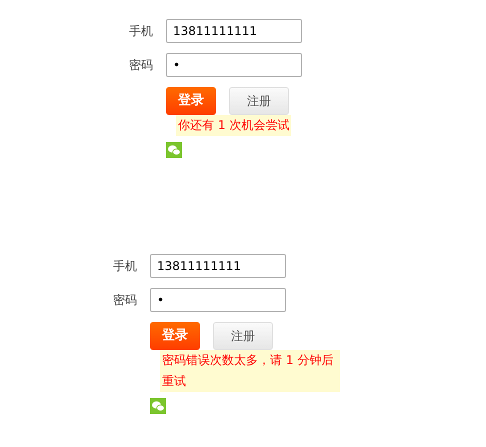 Image resolution: width=486 pixels, height=447 pixels. I want to click on error-message: 你还有 1 次机会尝试, so click(234, 125).